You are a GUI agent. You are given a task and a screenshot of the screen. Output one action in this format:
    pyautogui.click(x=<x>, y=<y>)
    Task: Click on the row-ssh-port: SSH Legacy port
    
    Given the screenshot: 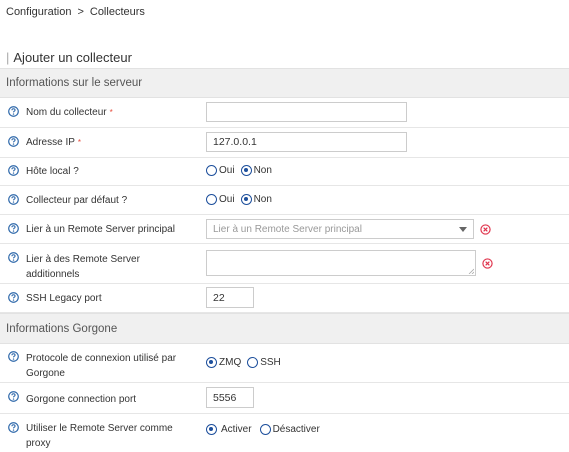 What is the action you would take?
    pyautogui.click(x=284, y=298)
    